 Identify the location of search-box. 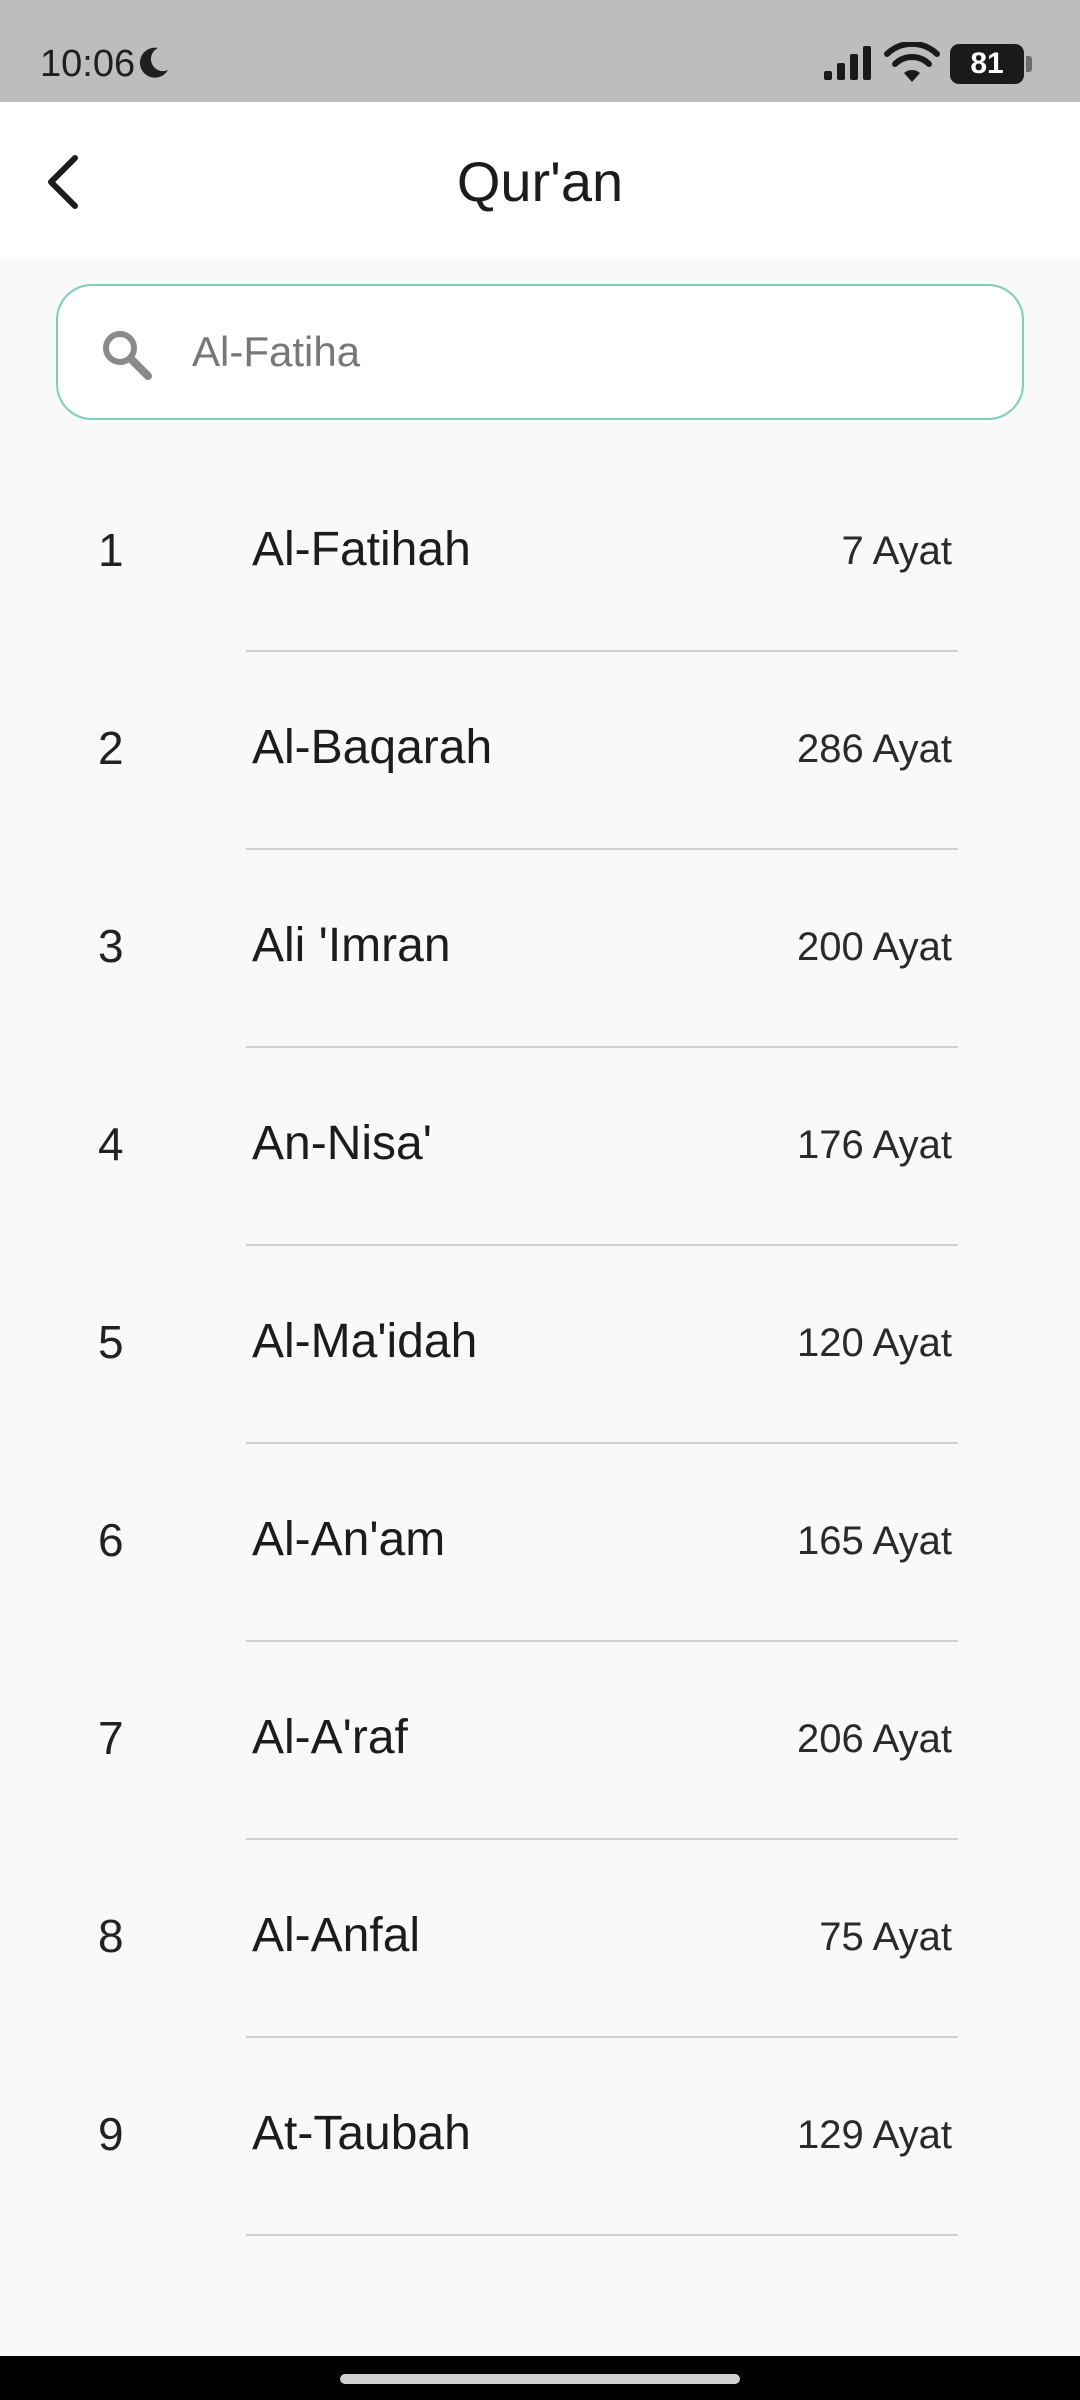
(540, 352).